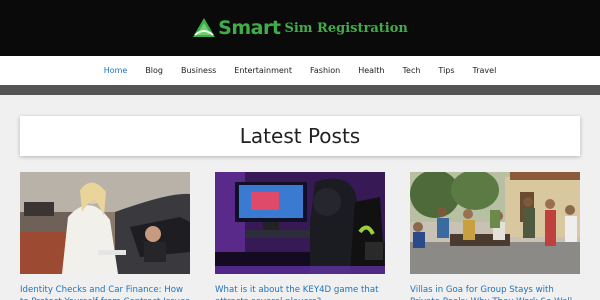 Image resolution: width=600 pixels, height=300 pixels. Describe the element at coordinates (154, 70) in the screenshot. I see `nav-item-blog: Blog` at that location.